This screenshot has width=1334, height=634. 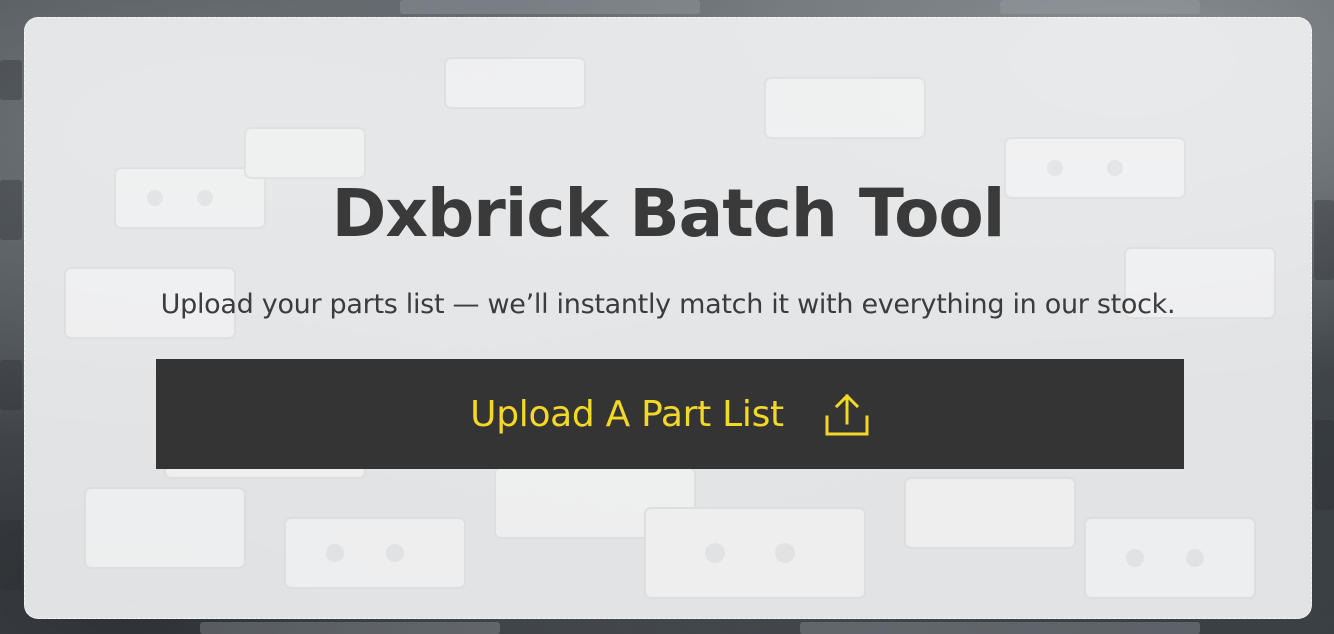 I want to click on page-title: Dxbrick Batch Tool, so click(x=668, y=213).